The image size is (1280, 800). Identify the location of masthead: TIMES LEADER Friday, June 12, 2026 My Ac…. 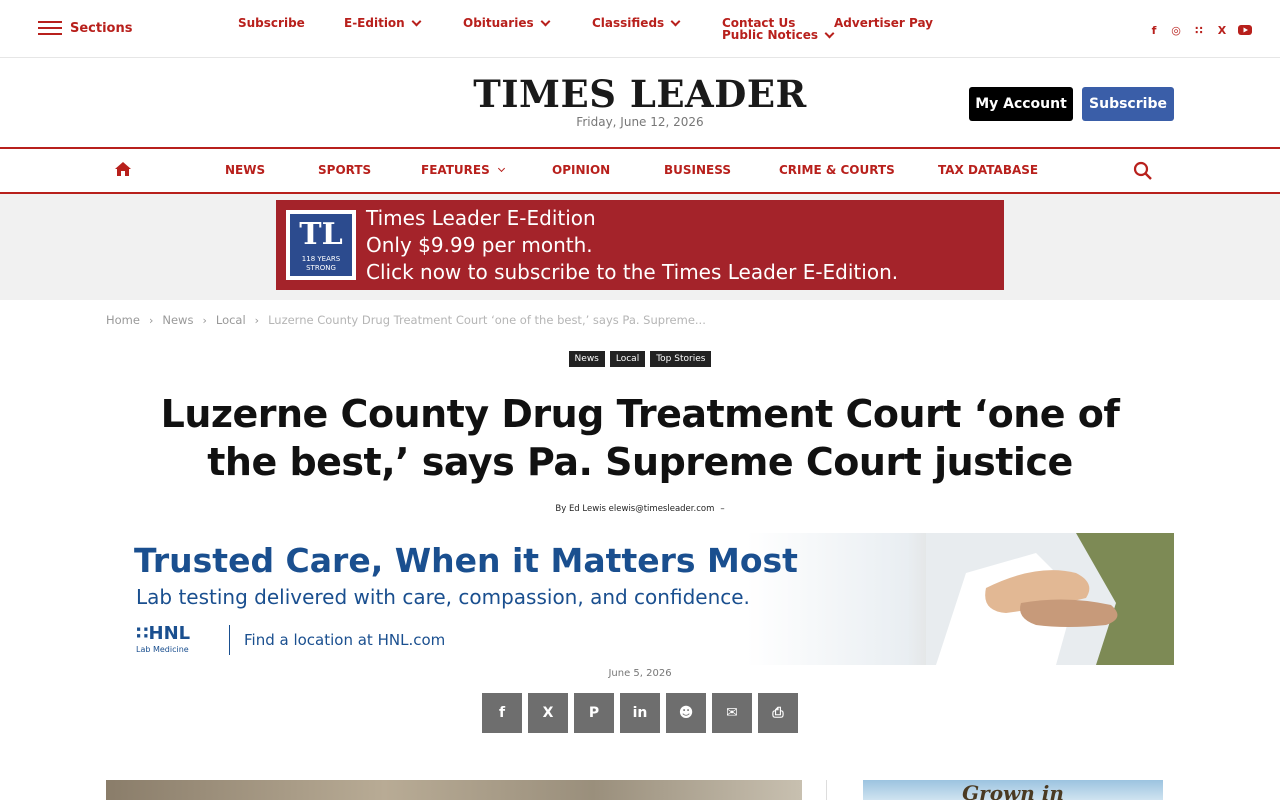
(640, 102).